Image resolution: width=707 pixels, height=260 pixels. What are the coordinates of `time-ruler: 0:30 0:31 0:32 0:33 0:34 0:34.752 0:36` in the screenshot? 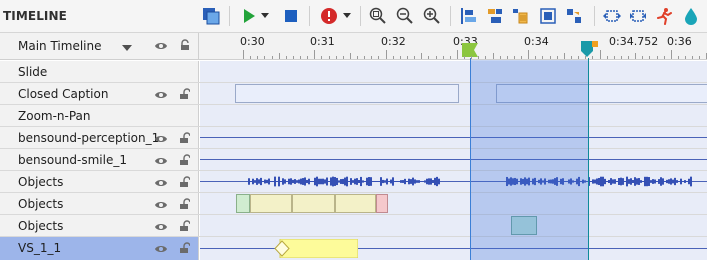 It's located at (453, 46).